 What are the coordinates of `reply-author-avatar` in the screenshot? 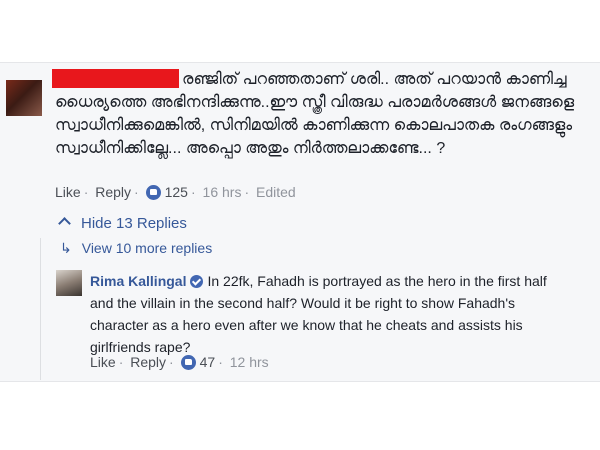 It's located at (69, 283).